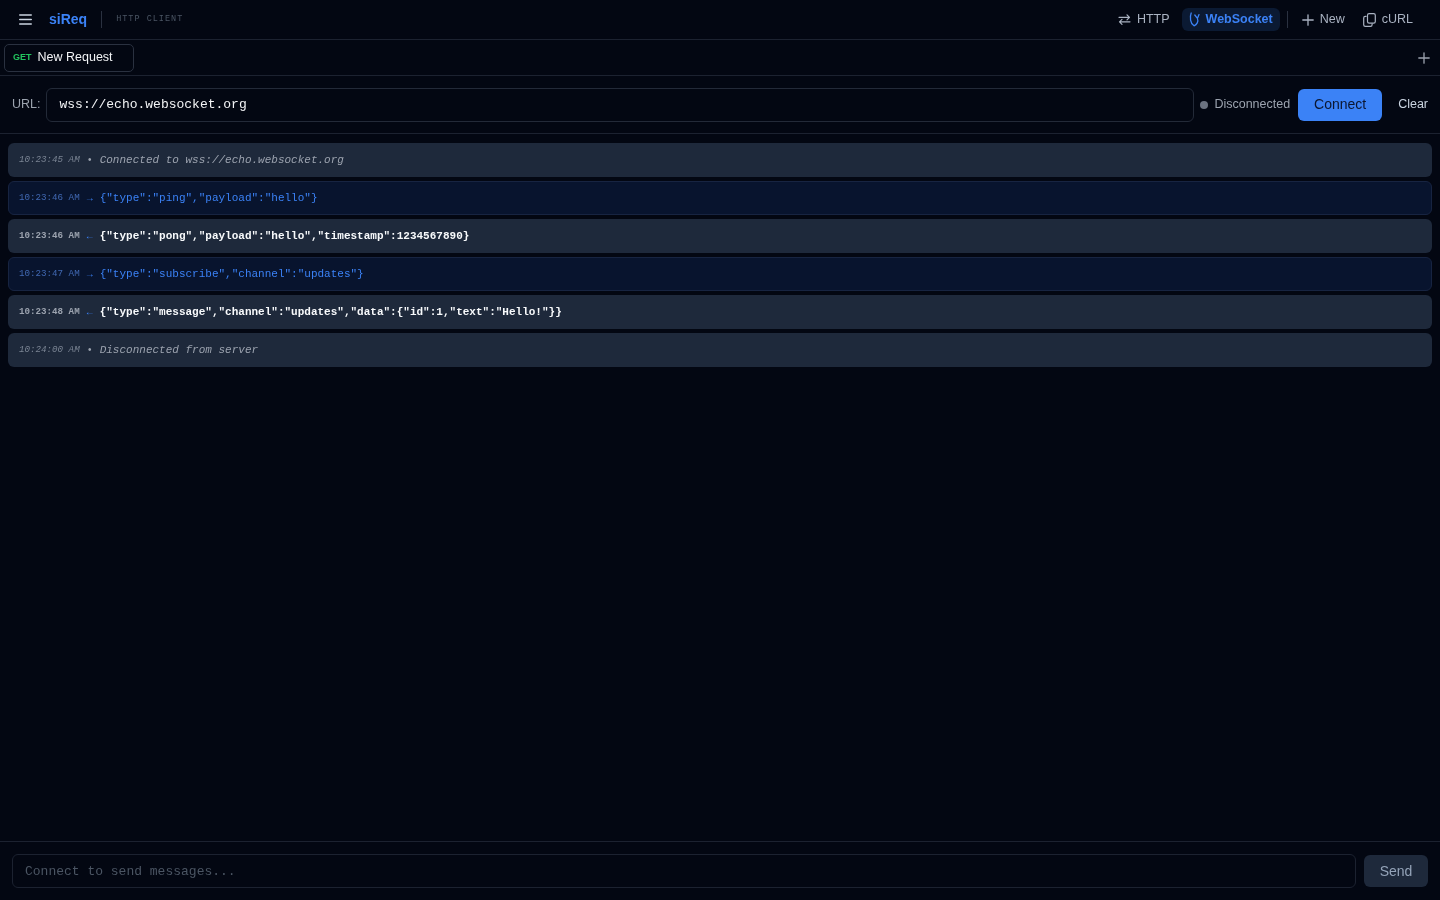 The width and height of the screenshot is (1440, 900). I want to click on message-text: {"type":"ping","payload":"hello"}, so click(208, 198).